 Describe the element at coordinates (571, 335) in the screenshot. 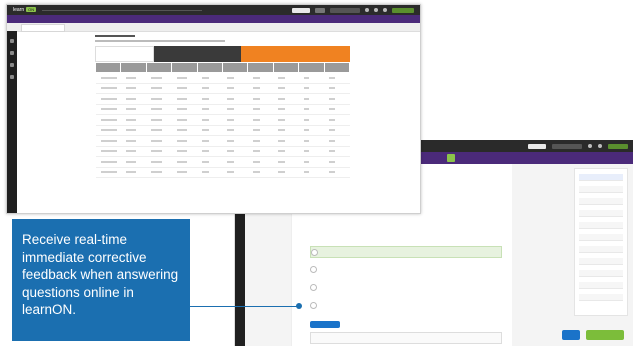

I see `back-bottom-button` at that location.